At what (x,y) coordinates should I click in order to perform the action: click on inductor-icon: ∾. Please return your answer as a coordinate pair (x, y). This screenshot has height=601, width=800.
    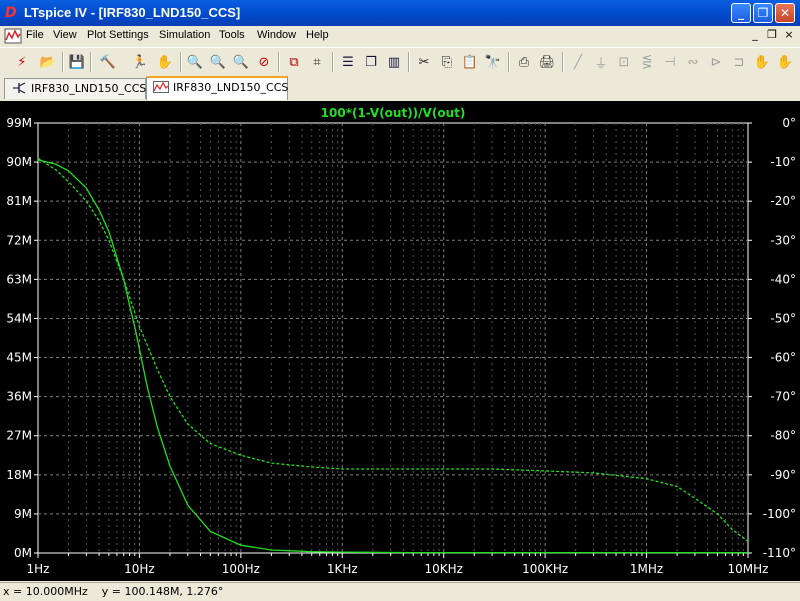
    Looking at the image, I should click on (693, 62).